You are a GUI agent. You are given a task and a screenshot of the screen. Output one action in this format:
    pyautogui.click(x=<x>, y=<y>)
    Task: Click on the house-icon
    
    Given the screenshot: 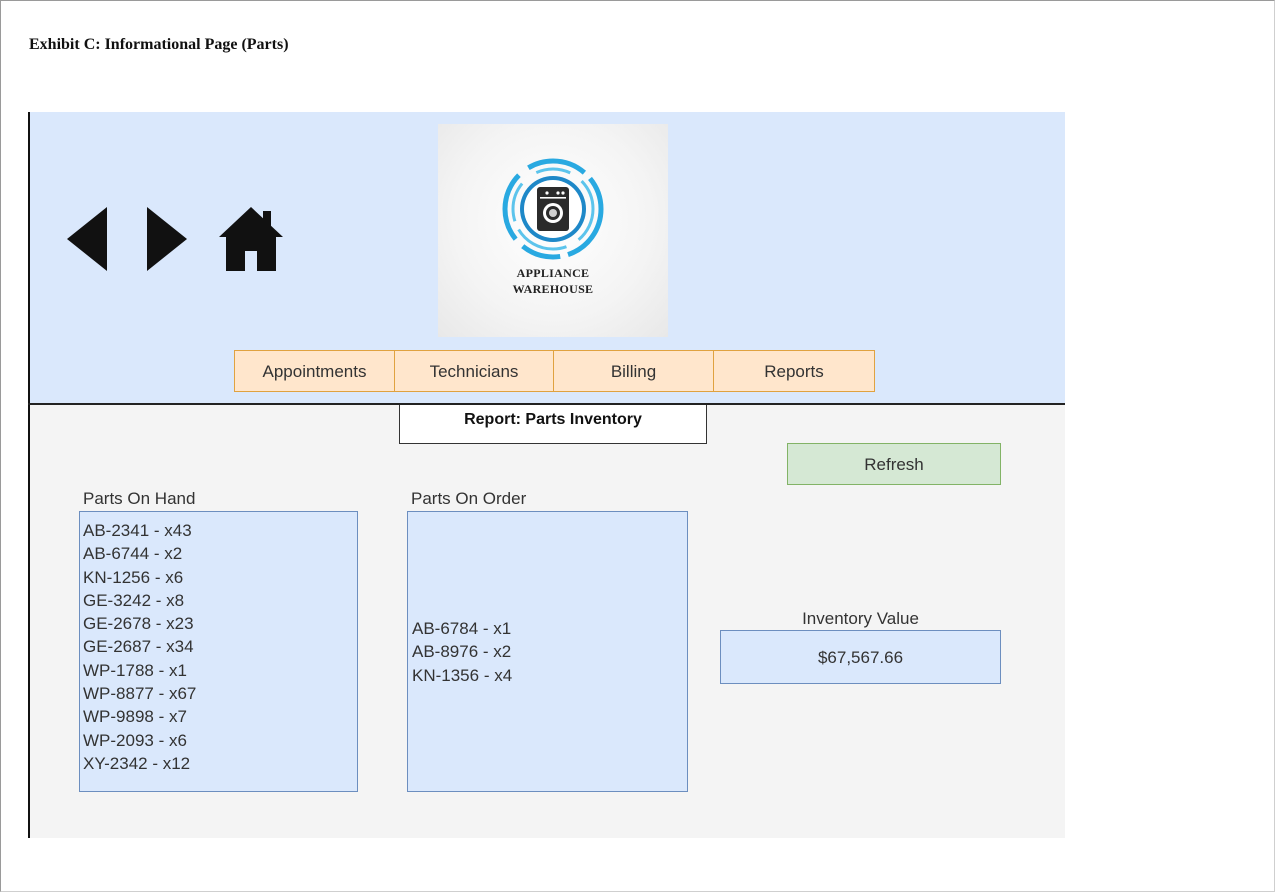 What is the action you would take?
    pyautogui.click(x=251, y=238)
    